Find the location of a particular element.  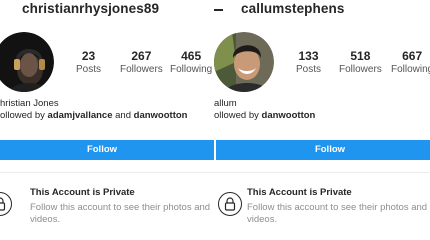

stat-posts: 133 Posts is located at coordinates (308, 63).